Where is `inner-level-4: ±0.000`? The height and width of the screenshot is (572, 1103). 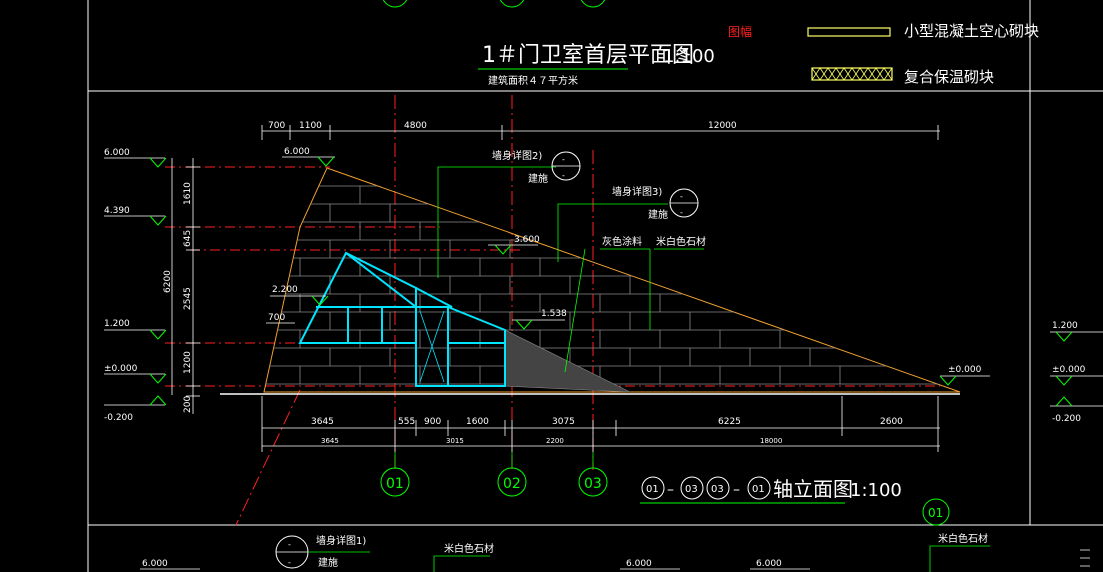 inner-level-4: ±0.000 is located at coordinates (965, 370).